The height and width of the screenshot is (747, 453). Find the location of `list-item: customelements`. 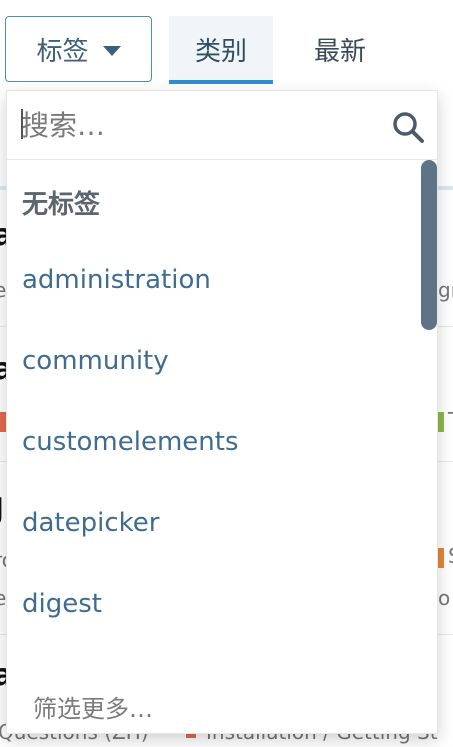

list-item: customelements is located at coordinates (130, 442).